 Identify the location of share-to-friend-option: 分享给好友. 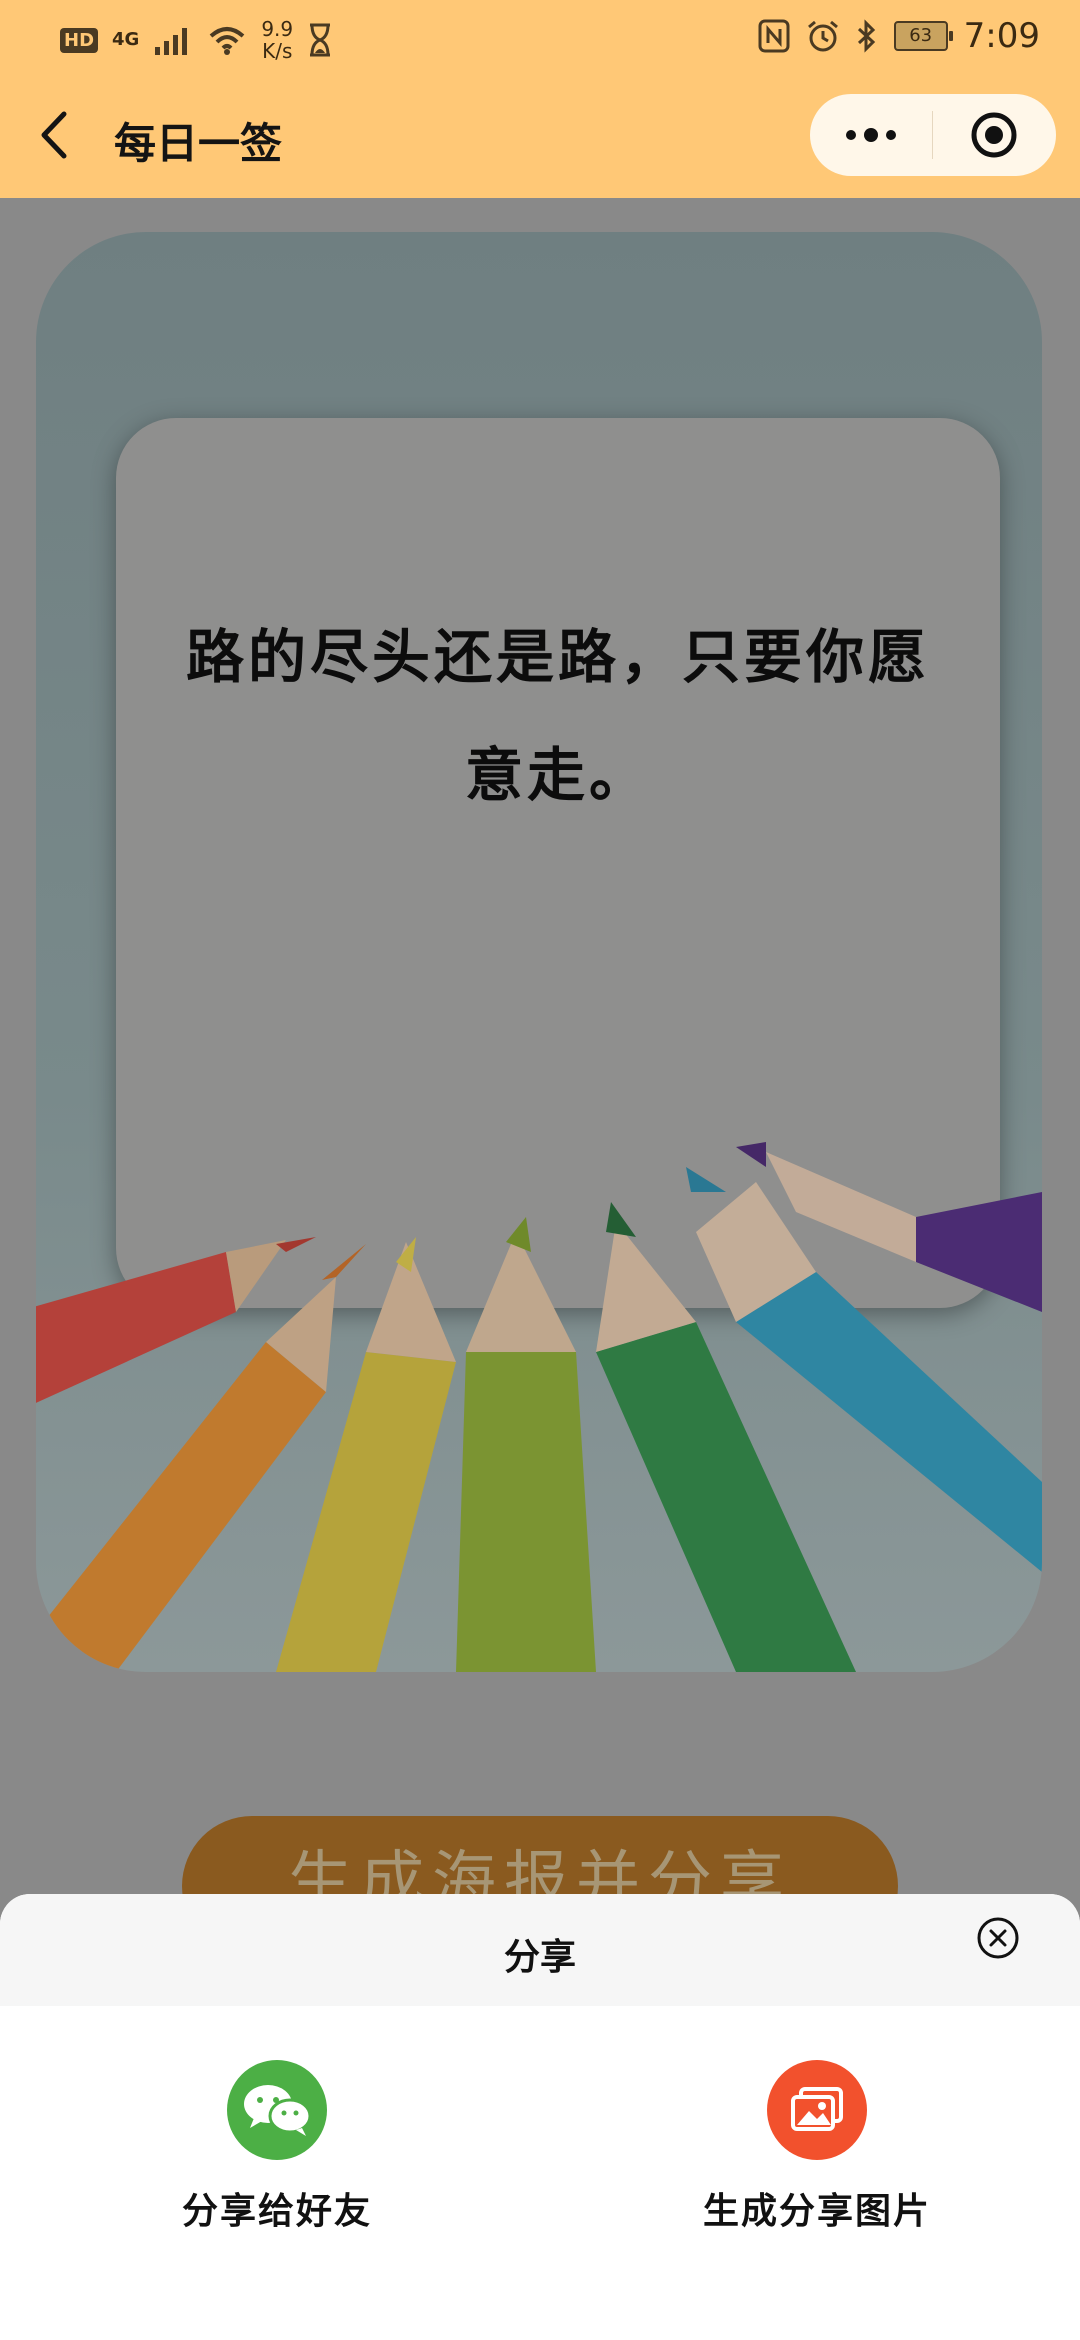
(277, 2147).